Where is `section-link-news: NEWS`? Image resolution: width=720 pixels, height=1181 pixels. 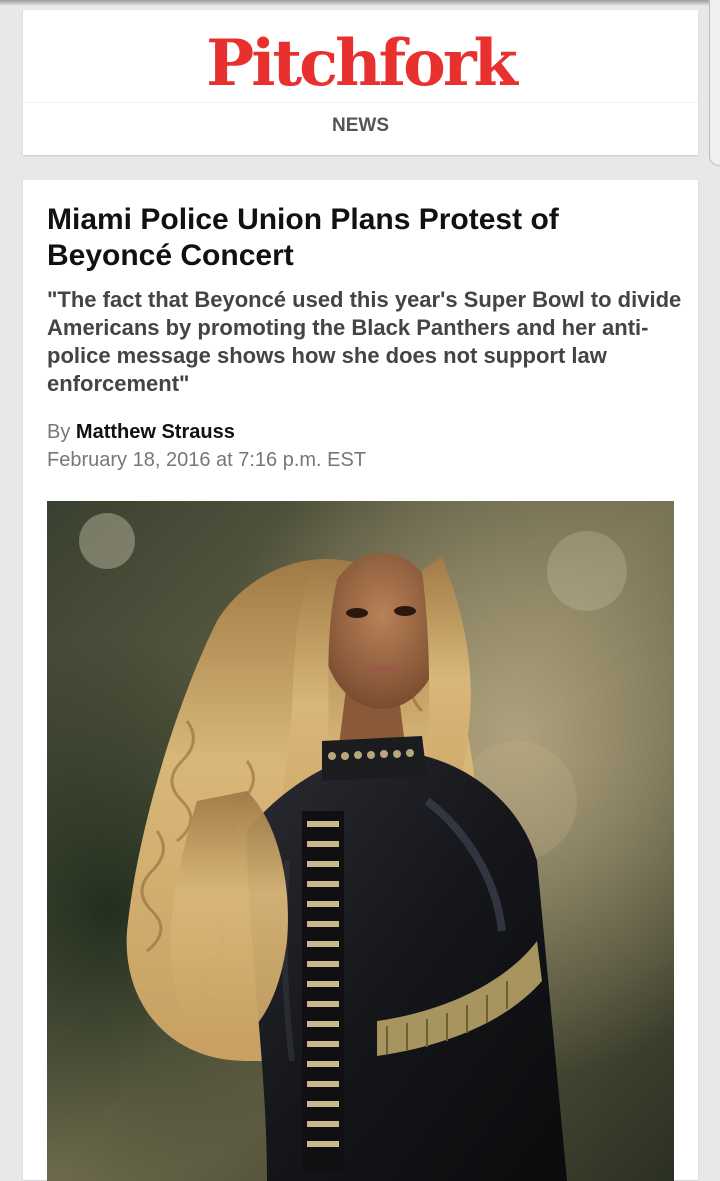
section-link-news: NEWS is located at coordinates (360, 126).